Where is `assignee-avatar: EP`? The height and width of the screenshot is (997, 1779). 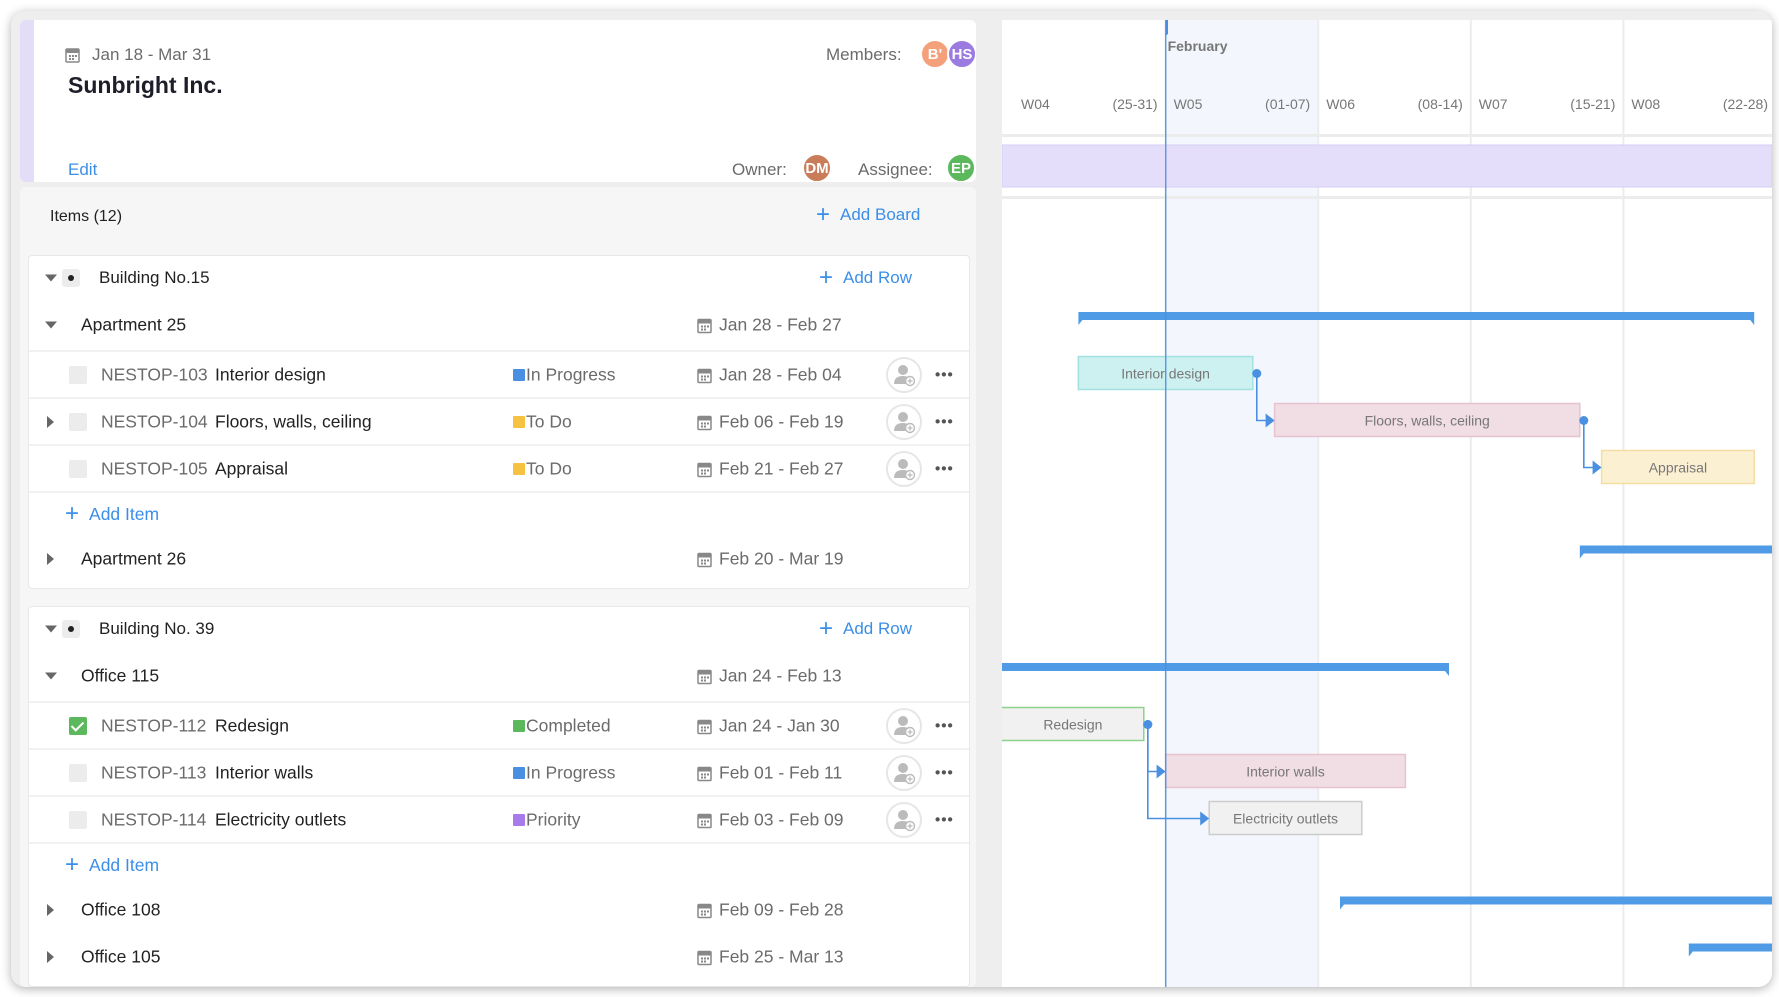
assignee-avatar: EP is located at coordinates (961, 167).